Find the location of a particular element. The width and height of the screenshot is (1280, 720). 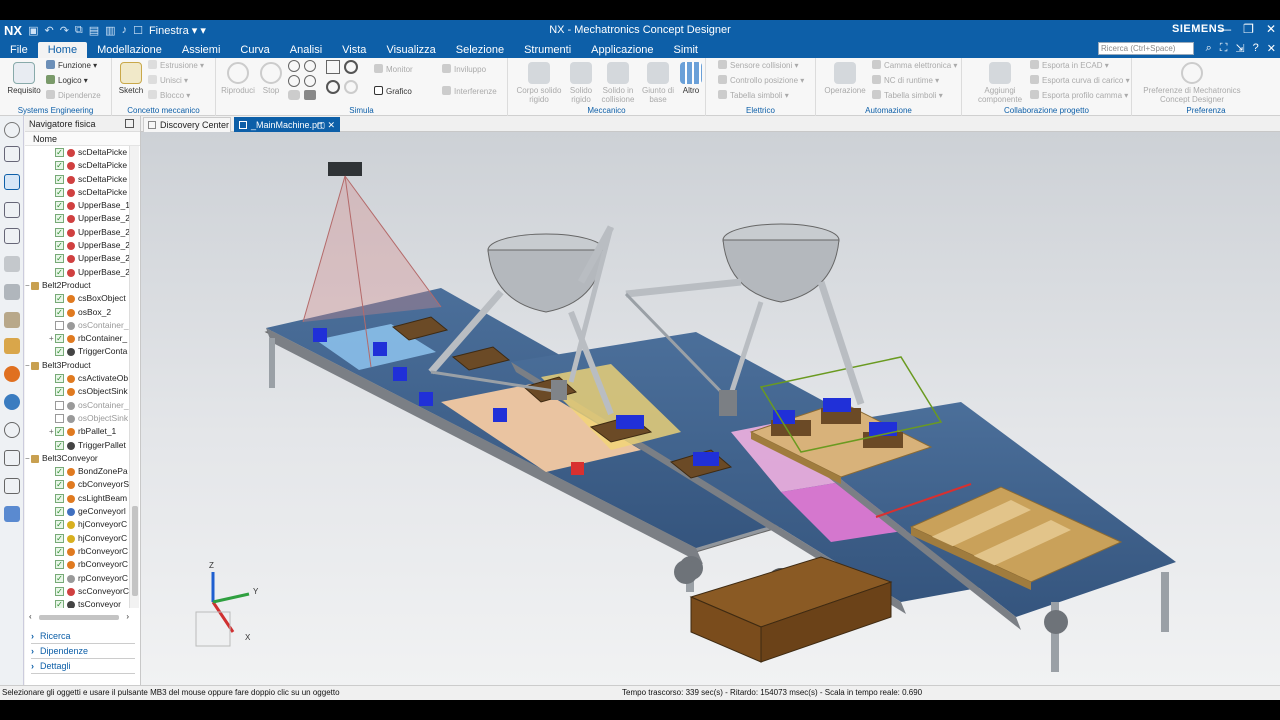

web-browser-icon is located at coordinates (12, 402).